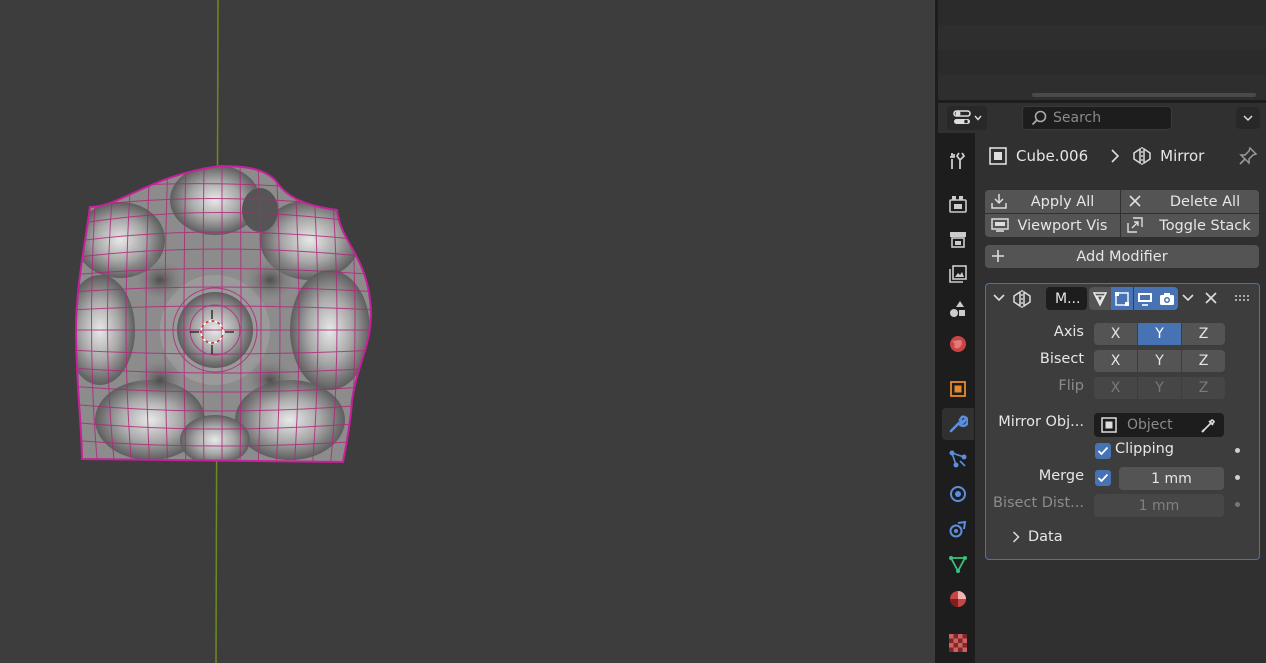  I want to click on breadcrumb-modifier: Mirror, so click(1182, 156).